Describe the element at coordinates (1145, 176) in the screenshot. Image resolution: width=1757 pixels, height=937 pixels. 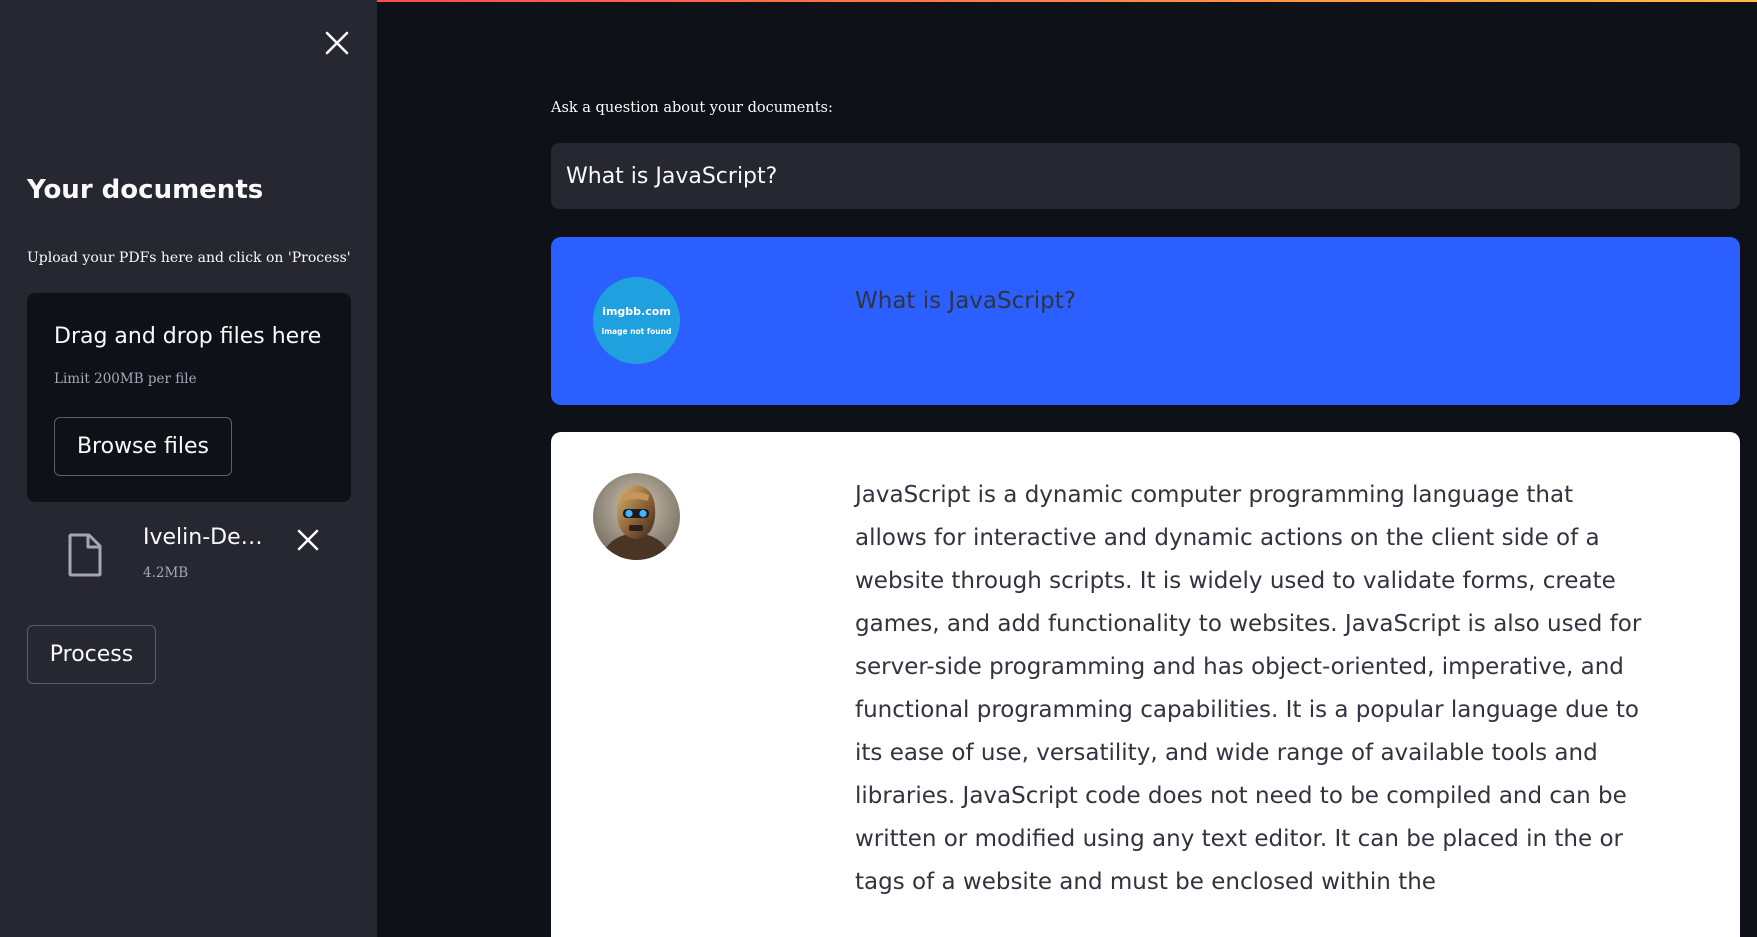
I see `question-input` at that location.